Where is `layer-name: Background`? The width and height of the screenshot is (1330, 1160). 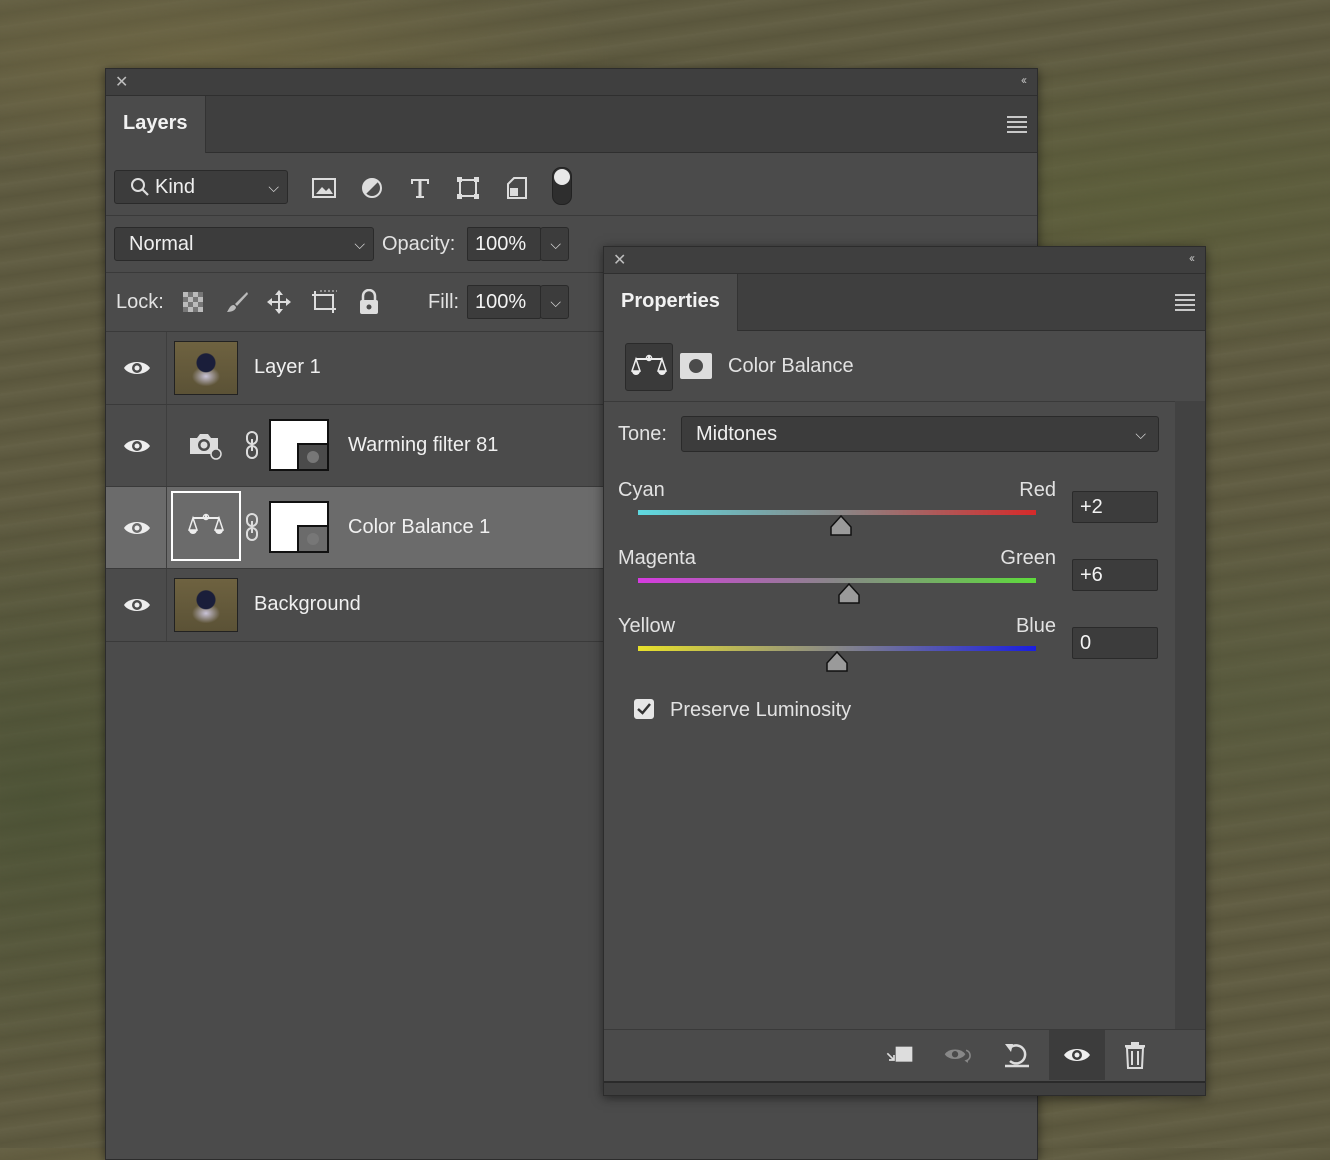
layer-name: Background is located at coordinates (307, 604).